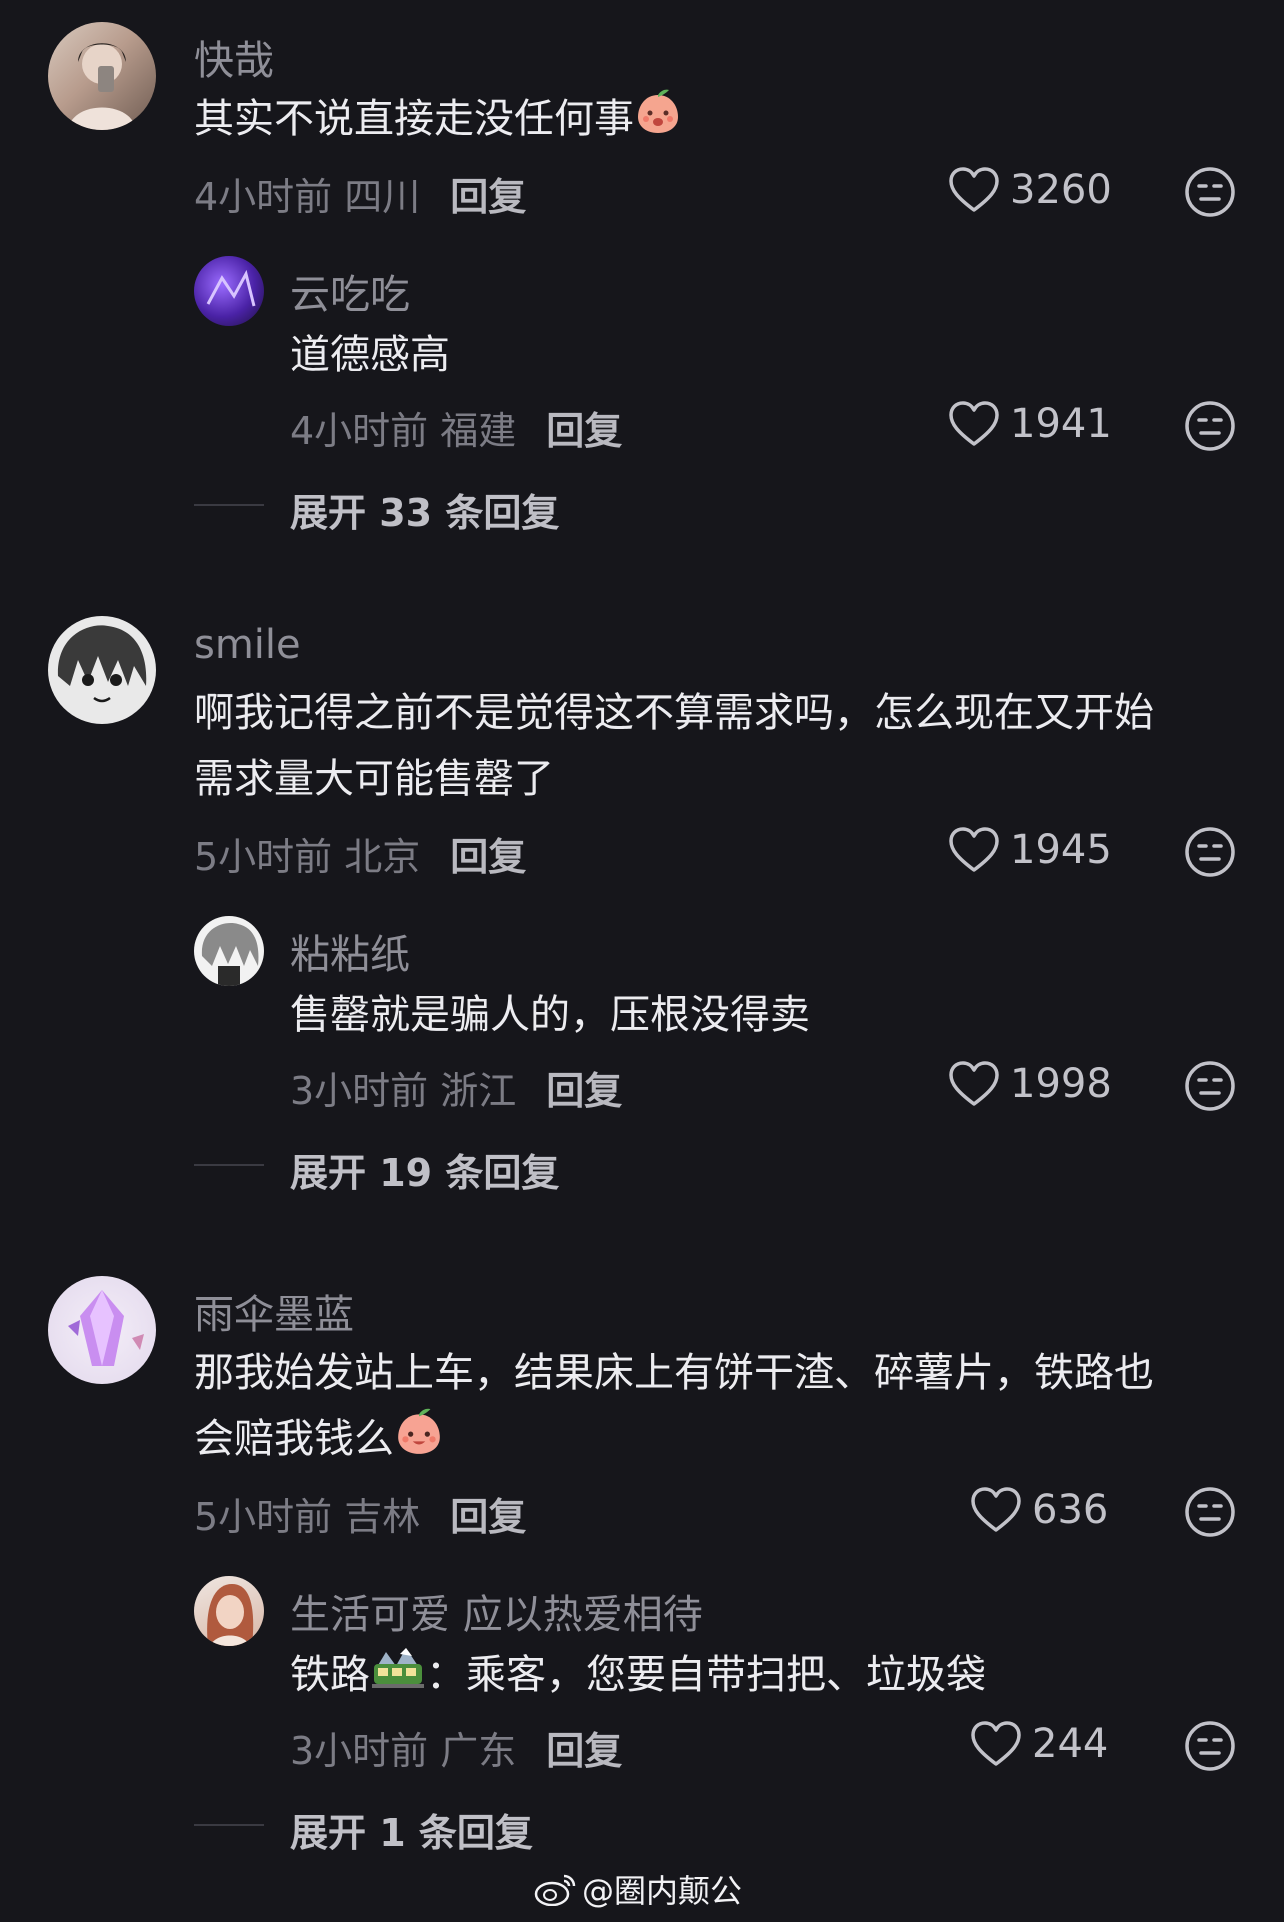 This screenshot has height=1922, width=1284. I want to click on like-button: 1941, so click(1030, 424).